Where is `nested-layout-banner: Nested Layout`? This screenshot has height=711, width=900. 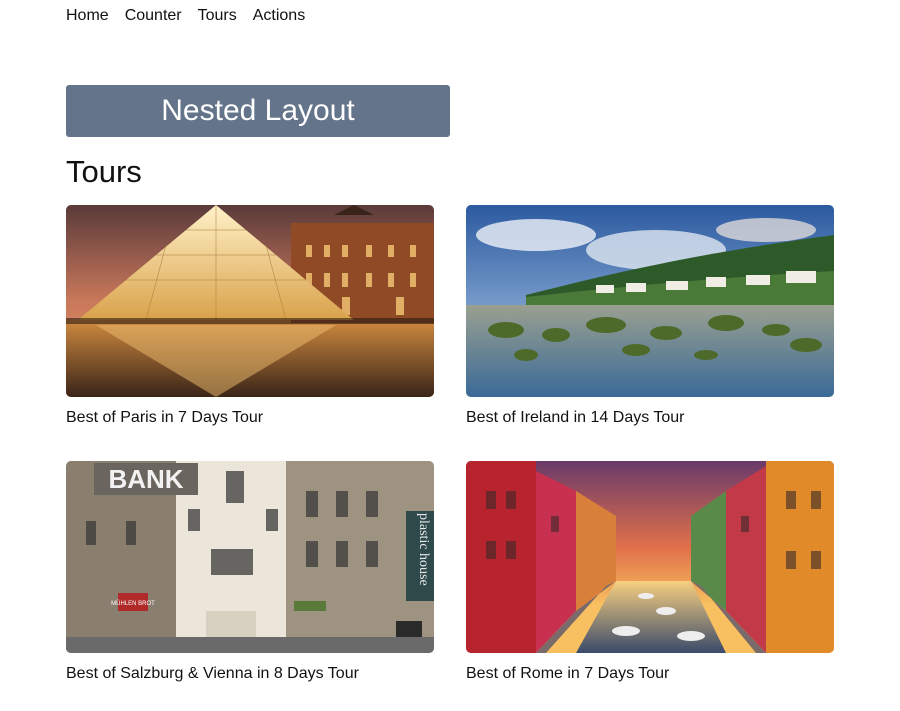 nested-layout-banner: Nested Layout is located at coordinates (258, 111).